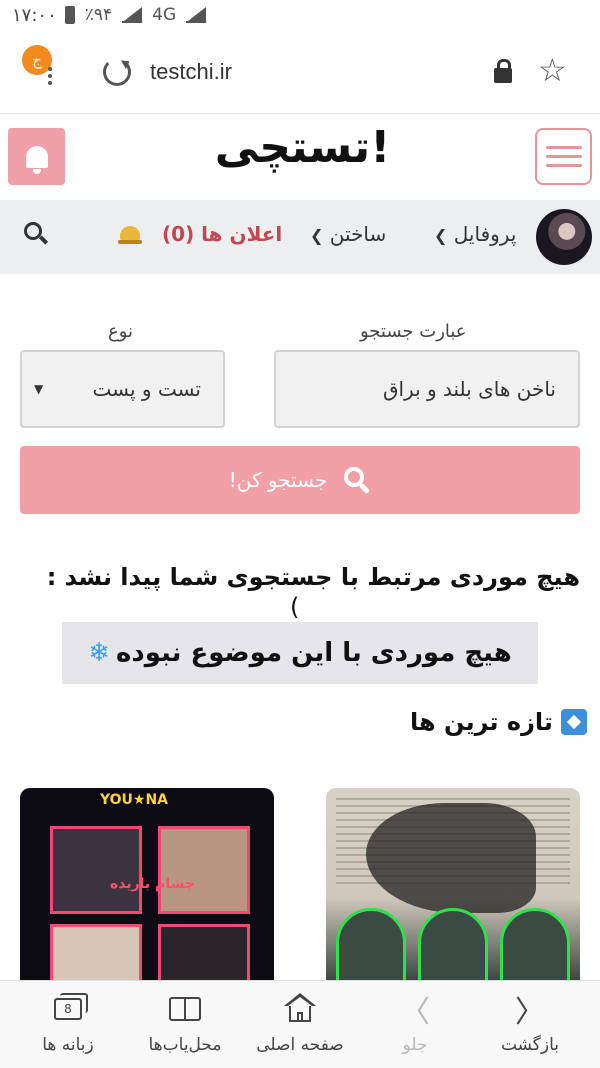  What do you see at coordinates (164, 15) in the screenshot?
I see `network-type: 4G` at bounding box center [164, 15].